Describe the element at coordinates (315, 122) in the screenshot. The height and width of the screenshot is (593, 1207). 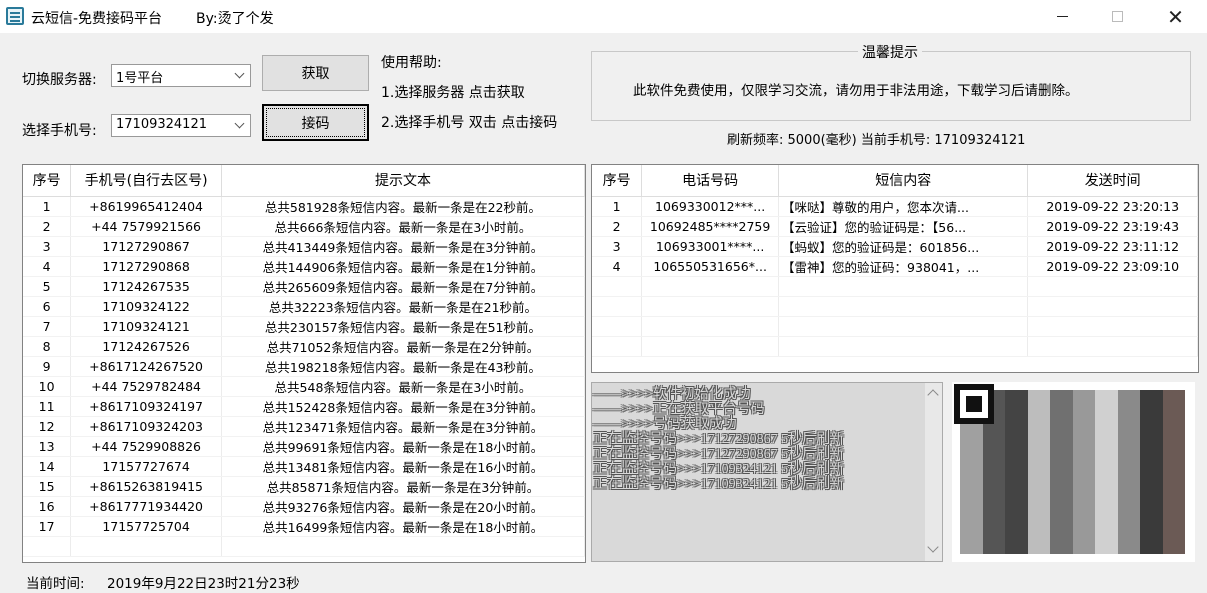
I see `receive-code-button: 接码` at that location.